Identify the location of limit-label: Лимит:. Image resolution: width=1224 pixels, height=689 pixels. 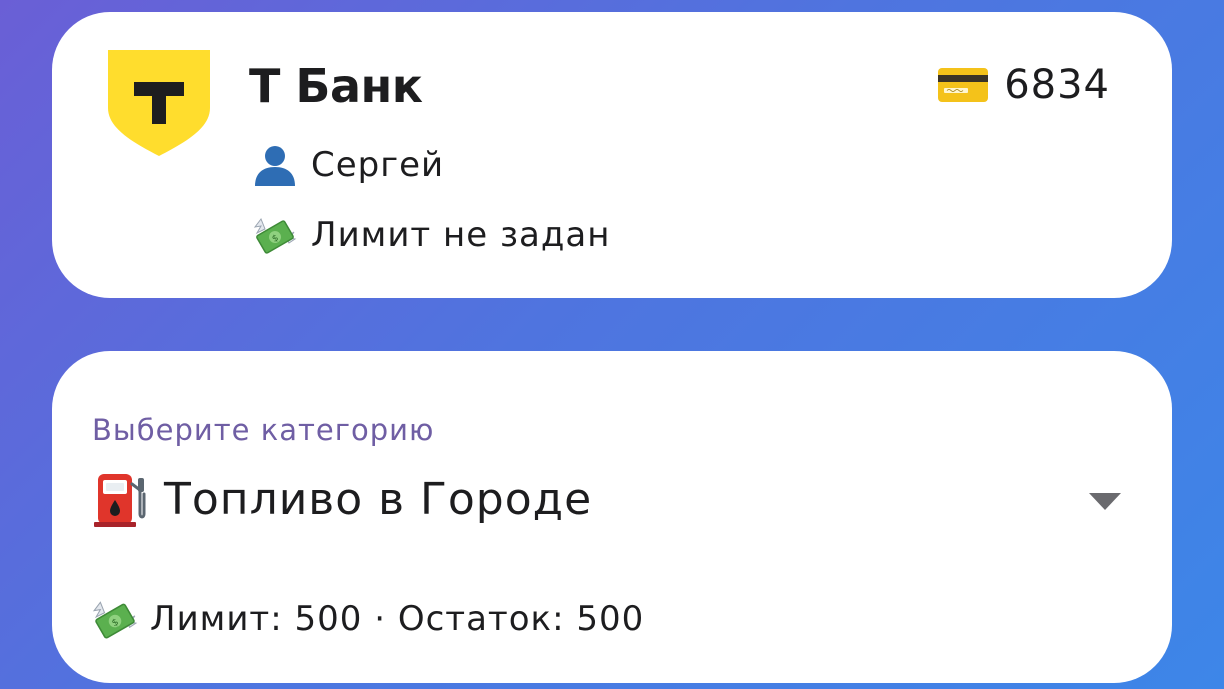
(216, 619).